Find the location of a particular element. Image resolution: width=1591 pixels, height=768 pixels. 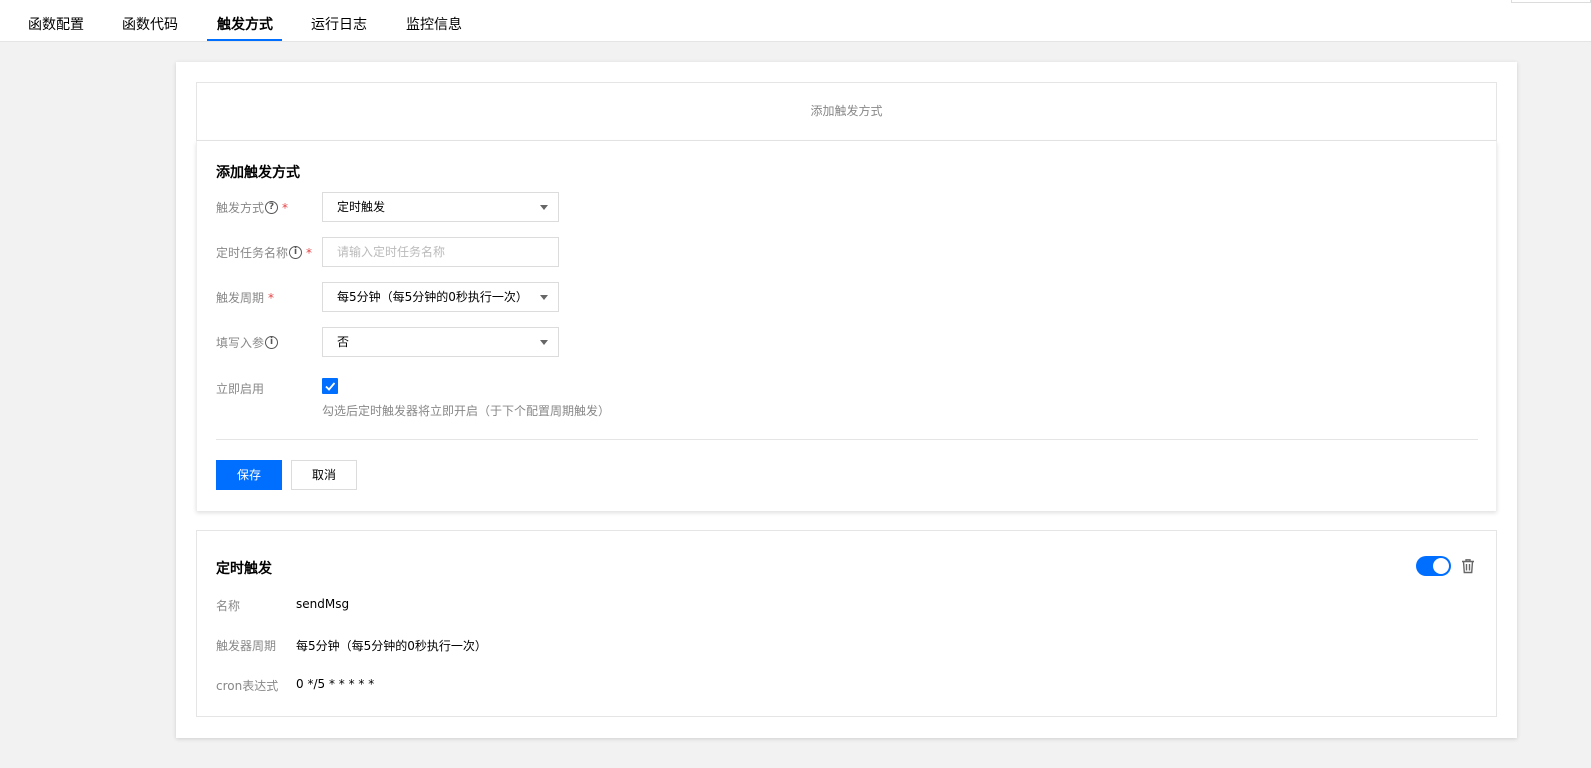

trigger-type-select: 定时触发 is located at coordinates (440, 207).